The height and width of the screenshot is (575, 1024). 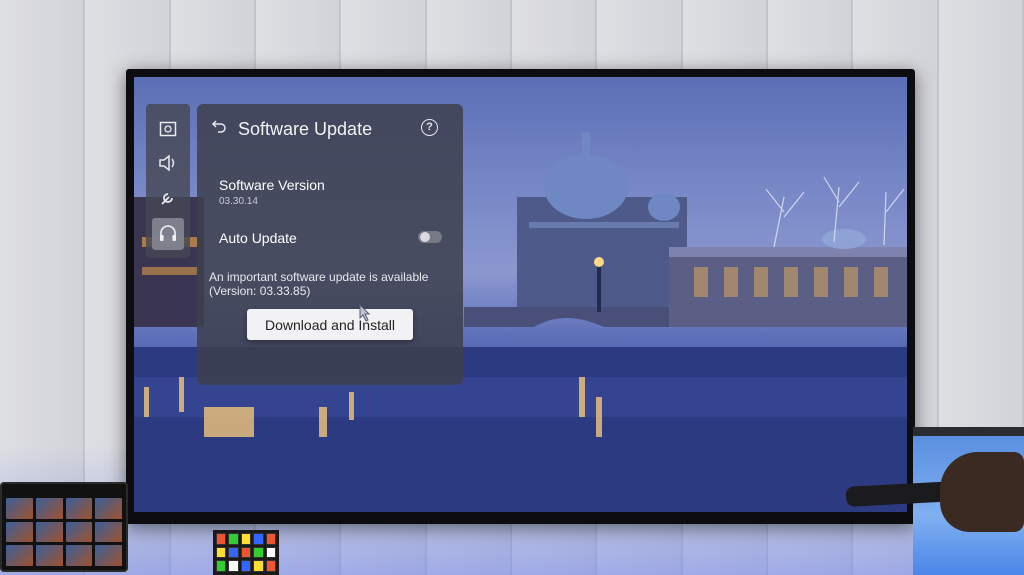 What do you see at coordinates (330, 324) in the screenshot?
I see `download-and-install-button: Download and Install` at bounding box center [330, 324].